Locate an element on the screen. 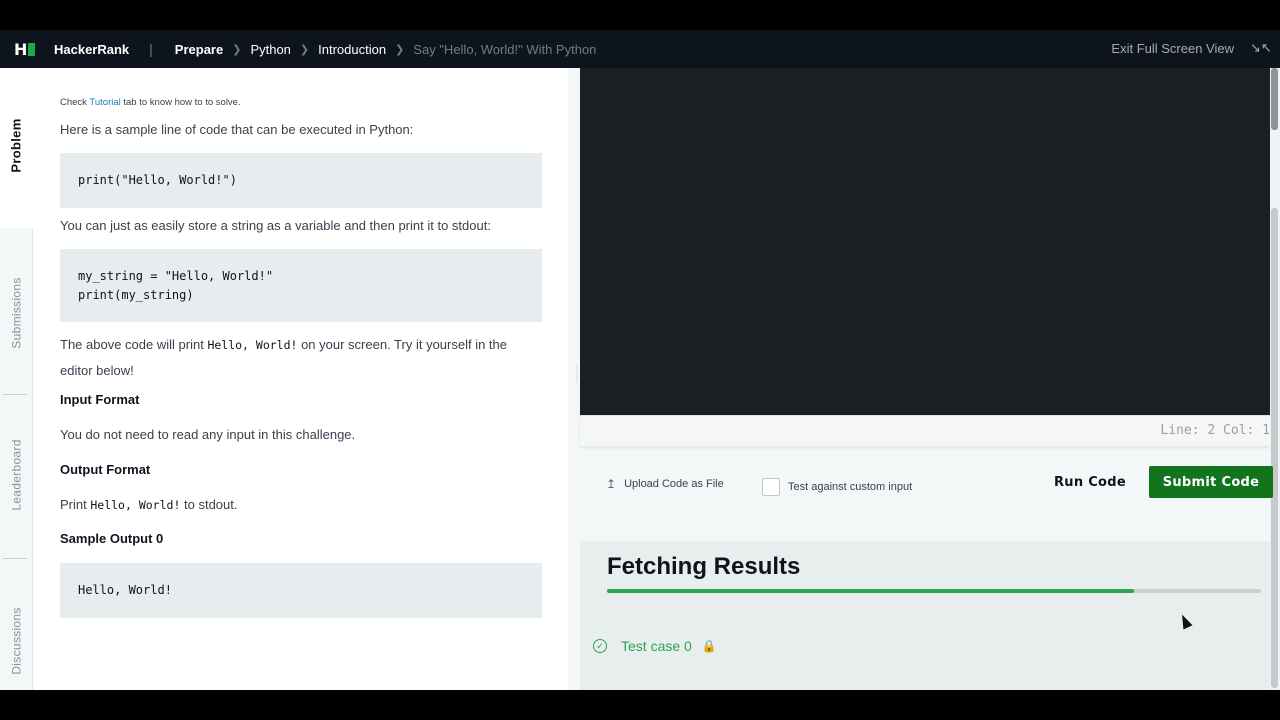 The image size is (1280, 720). collapse-icon: ↘↖ is located at coordinates (1261, 48).